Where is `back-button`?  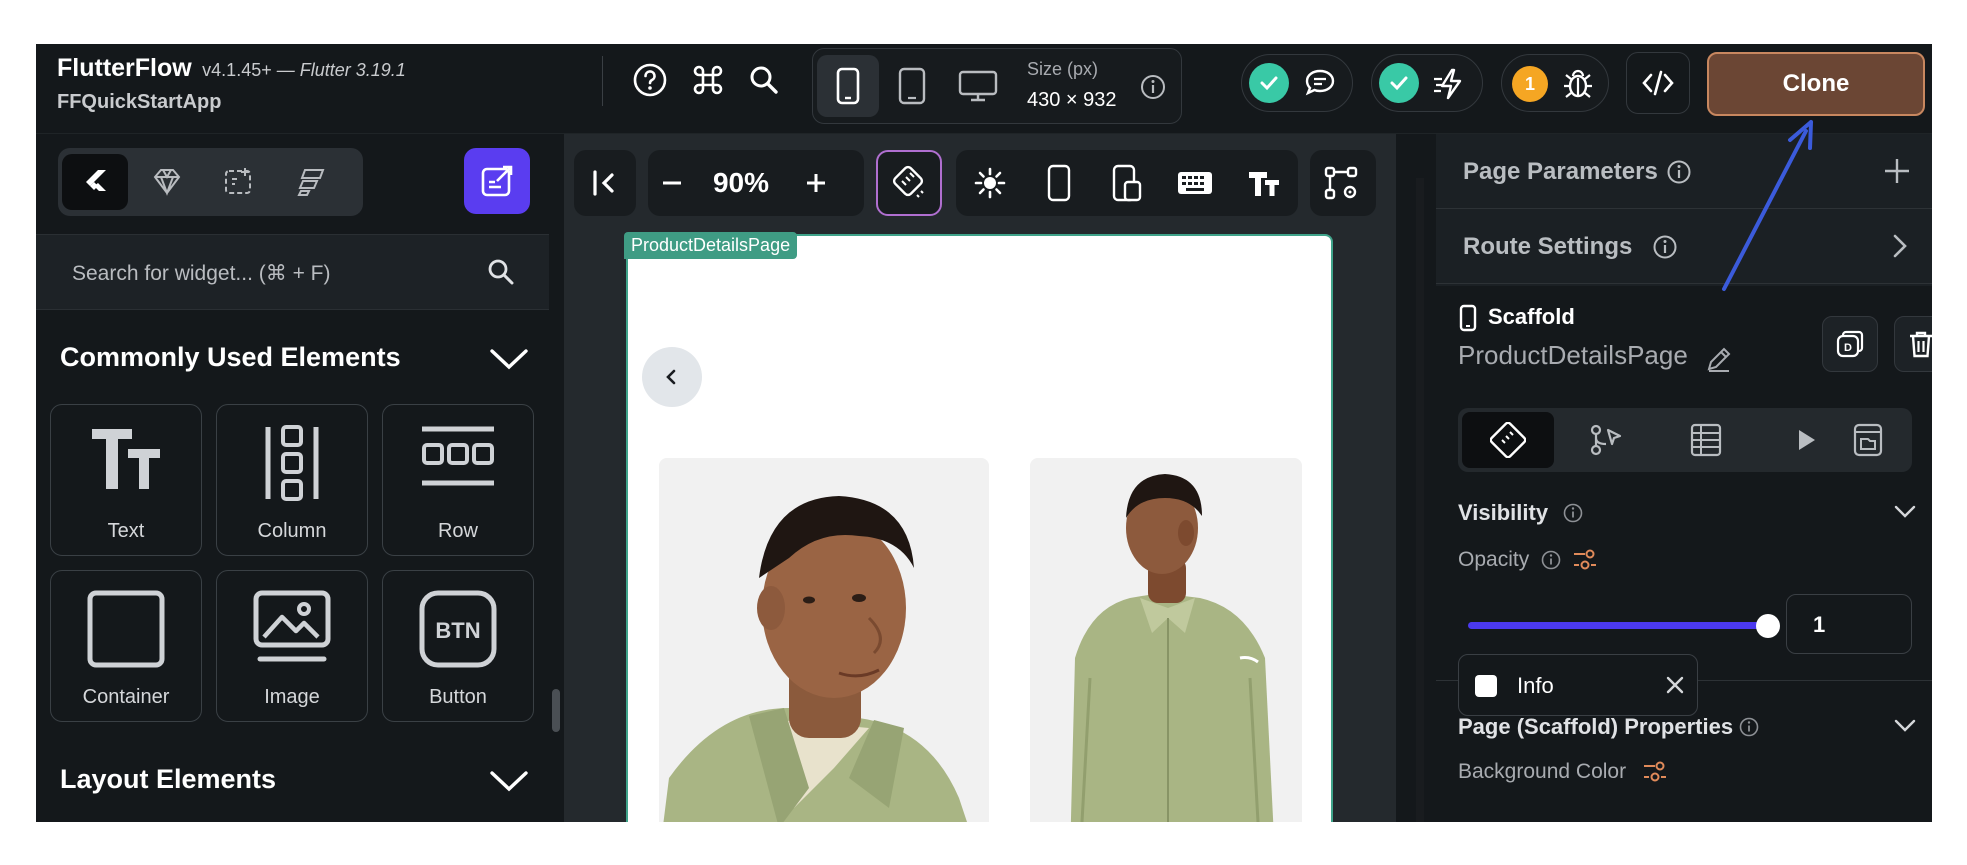
back-button is located at coordinates (672, 377).